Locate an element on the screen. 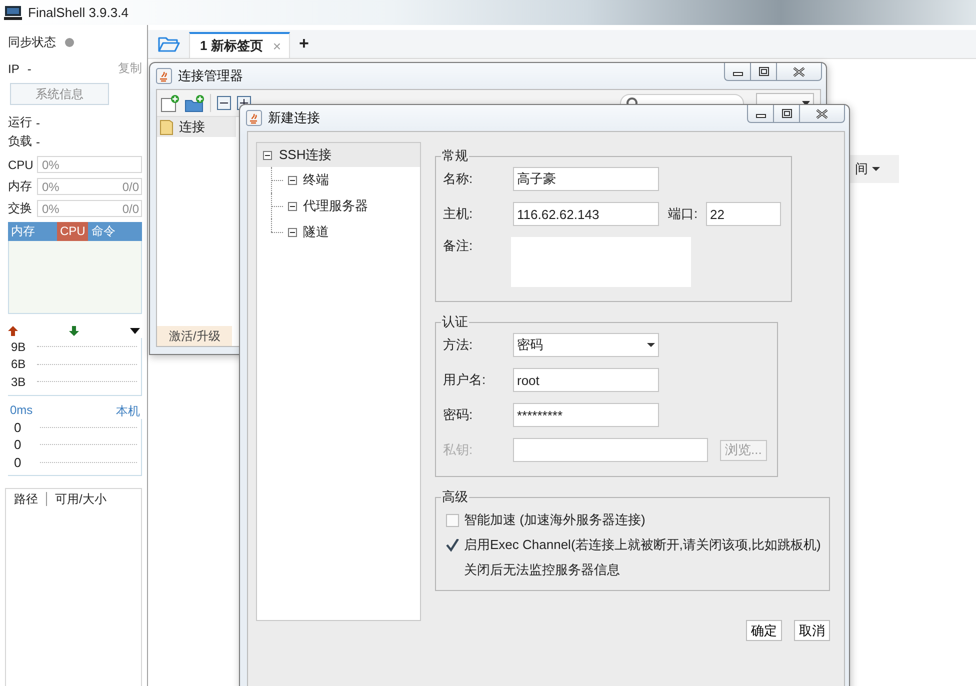 This screenshot has height=686, width=976. load-value: - is located at coordinates (38, 141).